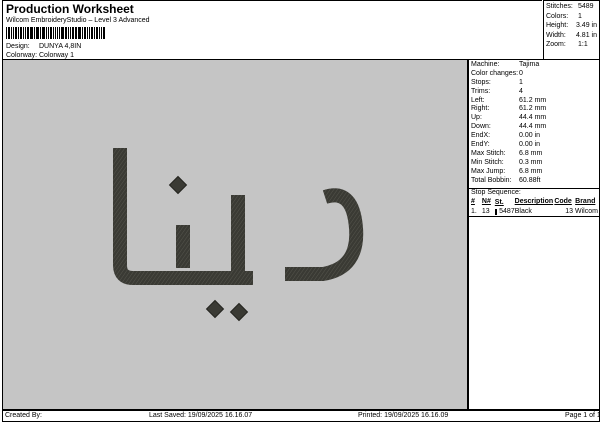 The height and width of the screenshot is (424, 600). What do you see at coordinates (534, 74) in the screenshot?
I see `property-row: Color changes: 0` at bounding box center [534, 74].